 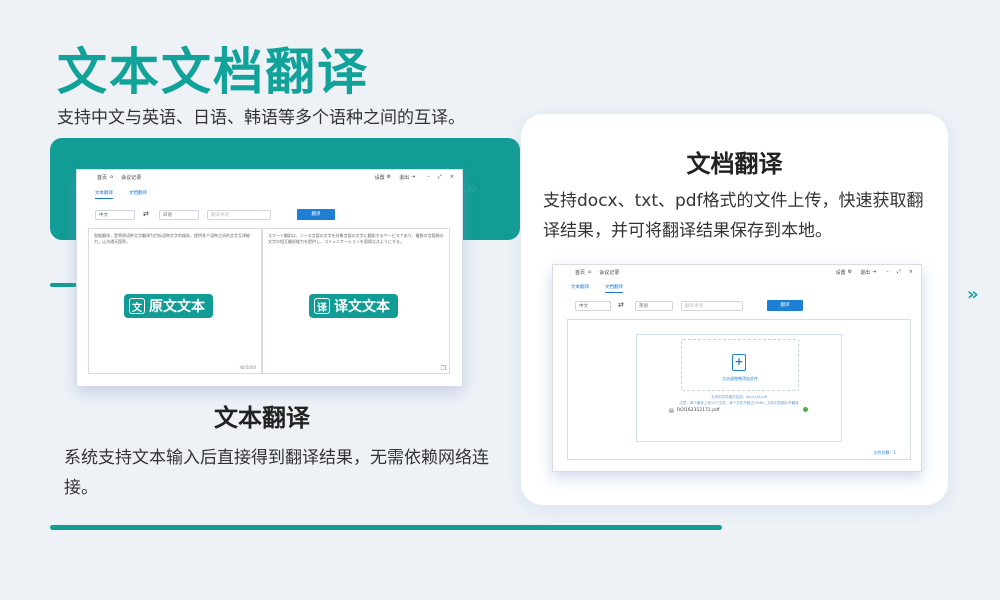 I want to click on text-translate-heading: 文本翻译, so click(x=262, y=418).